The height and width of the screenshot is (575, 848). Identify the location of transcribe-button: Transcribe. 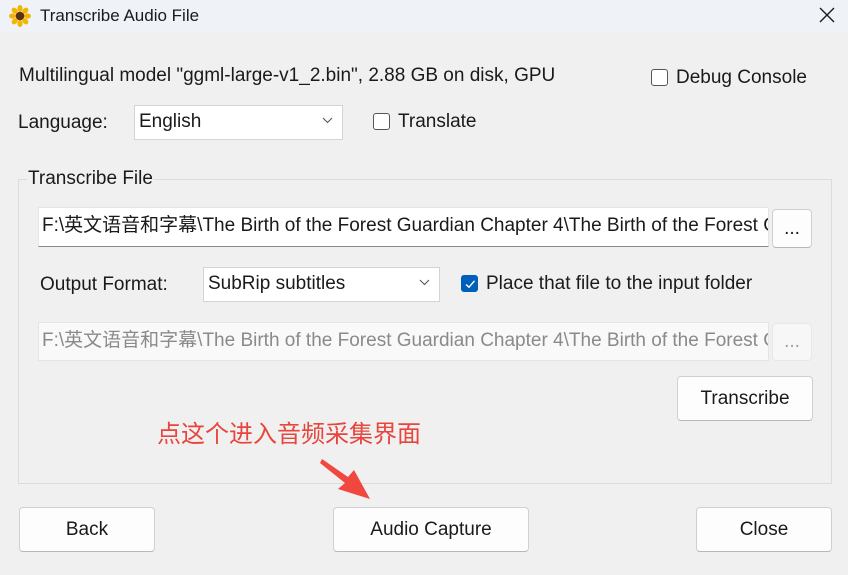
(745, 398).